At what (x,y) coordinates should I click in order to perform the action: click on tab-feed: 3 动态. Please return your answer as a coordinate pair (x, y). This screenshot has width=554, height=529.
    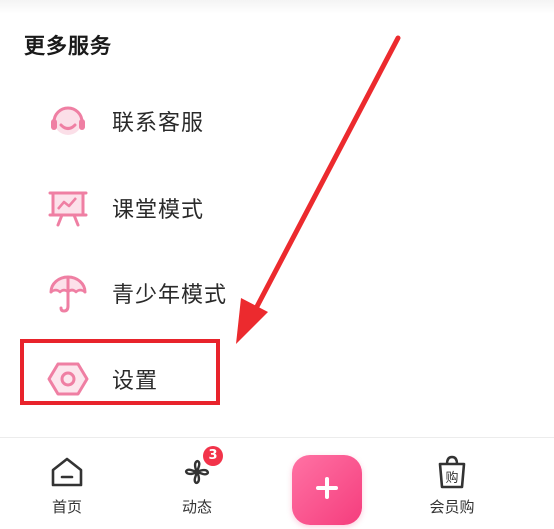
    Looking at the image, I should click on (197, 484).